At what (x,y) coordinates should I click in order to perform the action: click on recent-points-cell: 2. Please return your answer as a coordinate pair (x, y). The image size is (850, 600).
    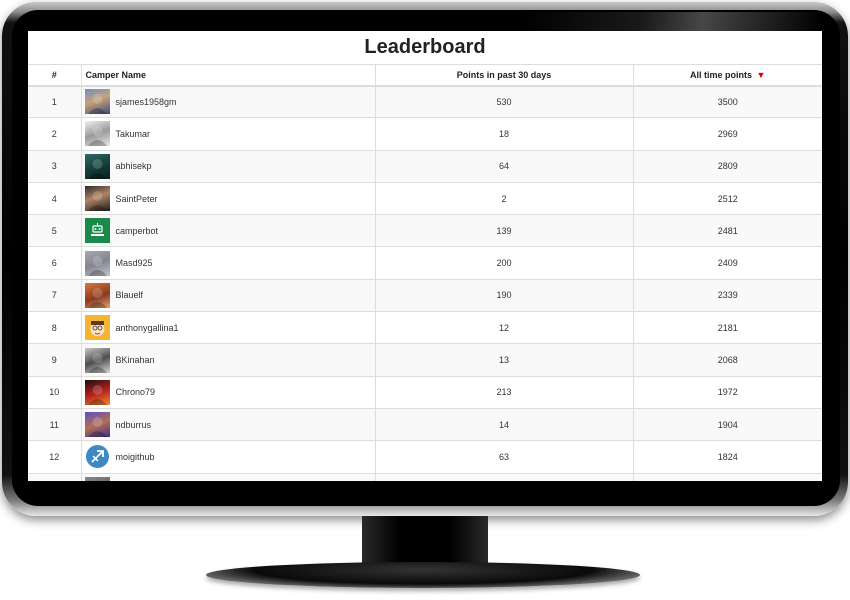
    Looking at the image, I should click on (504, 198).